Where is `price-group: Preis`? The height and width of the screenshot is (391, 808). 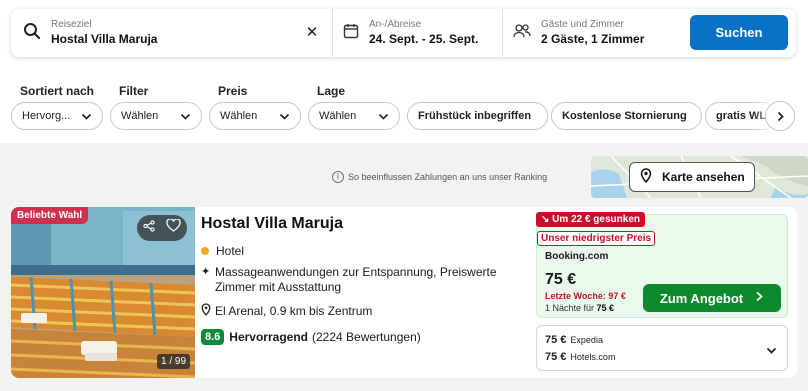 price-group: Preis is located at coordinates (228, 93).